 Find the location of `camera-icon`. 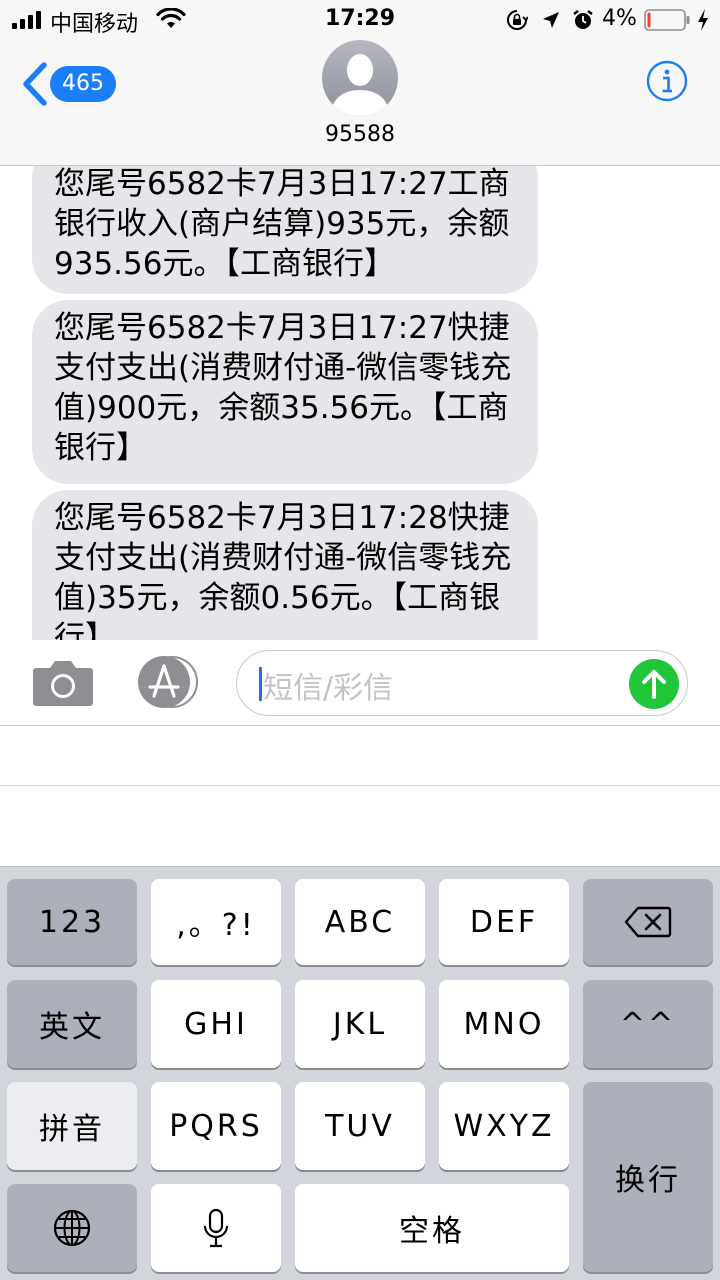

camera-icon is located at coordinates (63, 682).